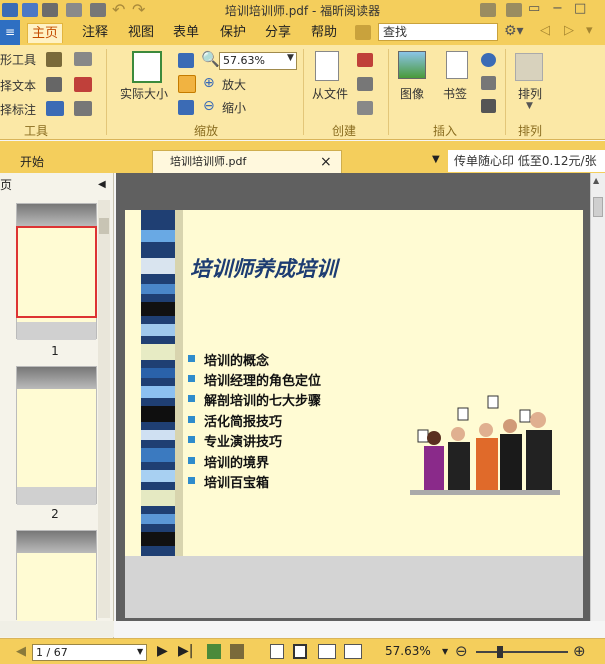 Image resolution: width=605 pixels, height=664 pixels. Describe the element at coordinates (598, 207) in the screenshot. I see `scroll-thumb` at that location.